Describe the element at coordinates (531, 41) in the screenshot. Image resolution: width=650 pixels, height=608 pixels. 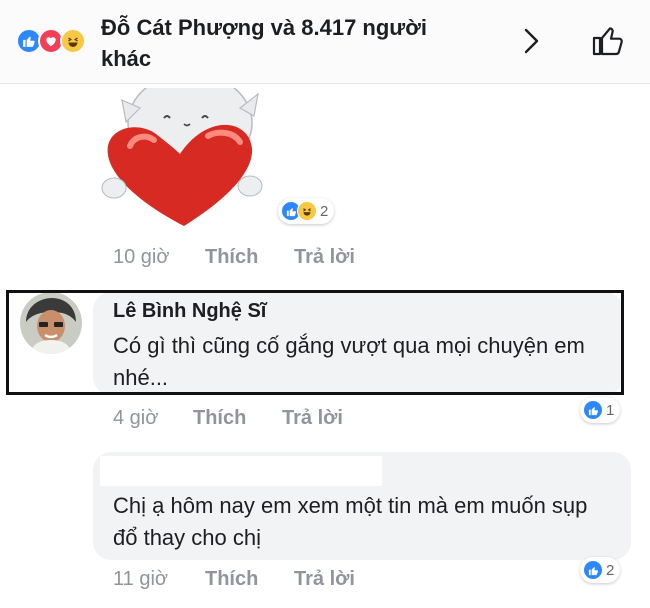
I see `chevron-right-icon` at that location.